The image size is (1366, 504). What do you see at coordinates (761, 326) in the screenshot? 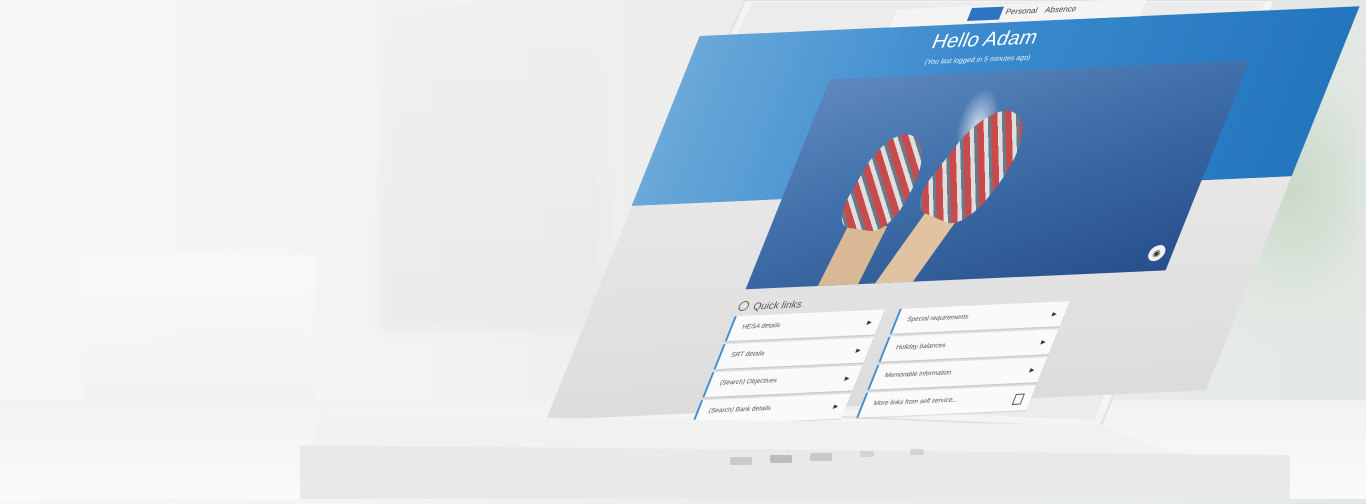
I see `quick-link-label: HESA details` at bounding box center [761, 326].